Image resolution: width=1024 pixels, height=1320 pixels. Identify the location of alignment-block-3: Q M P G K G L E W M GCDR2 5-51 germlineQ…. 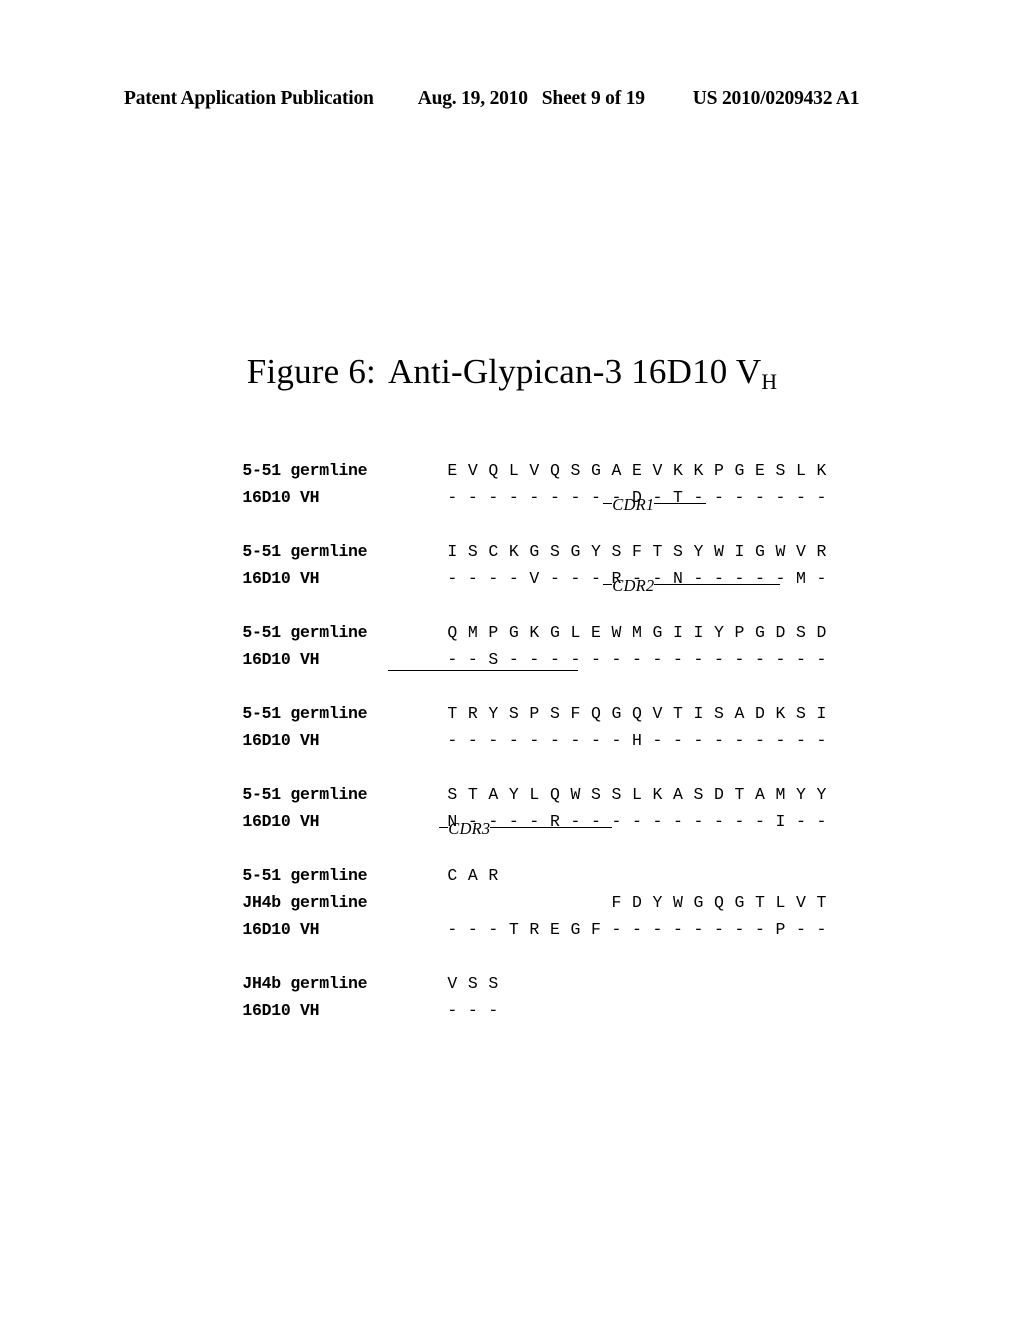
(505, 622).